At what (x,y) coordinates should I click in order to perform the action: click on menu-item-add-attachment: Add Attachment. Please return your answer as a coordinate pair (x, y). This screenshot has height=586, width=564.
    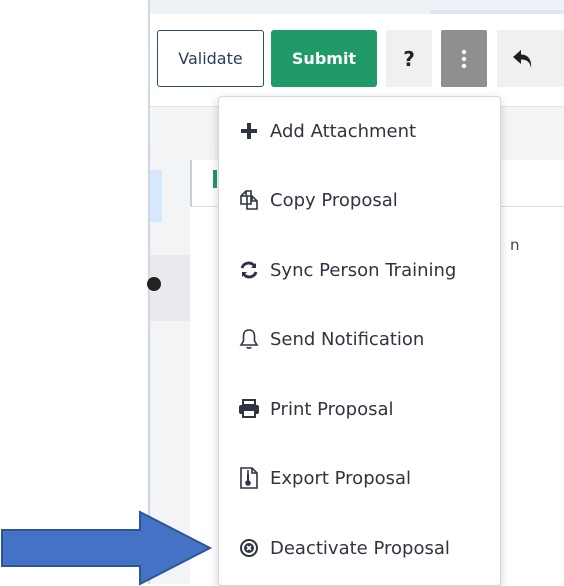
    Looking at the image, I should click on (358, 131).